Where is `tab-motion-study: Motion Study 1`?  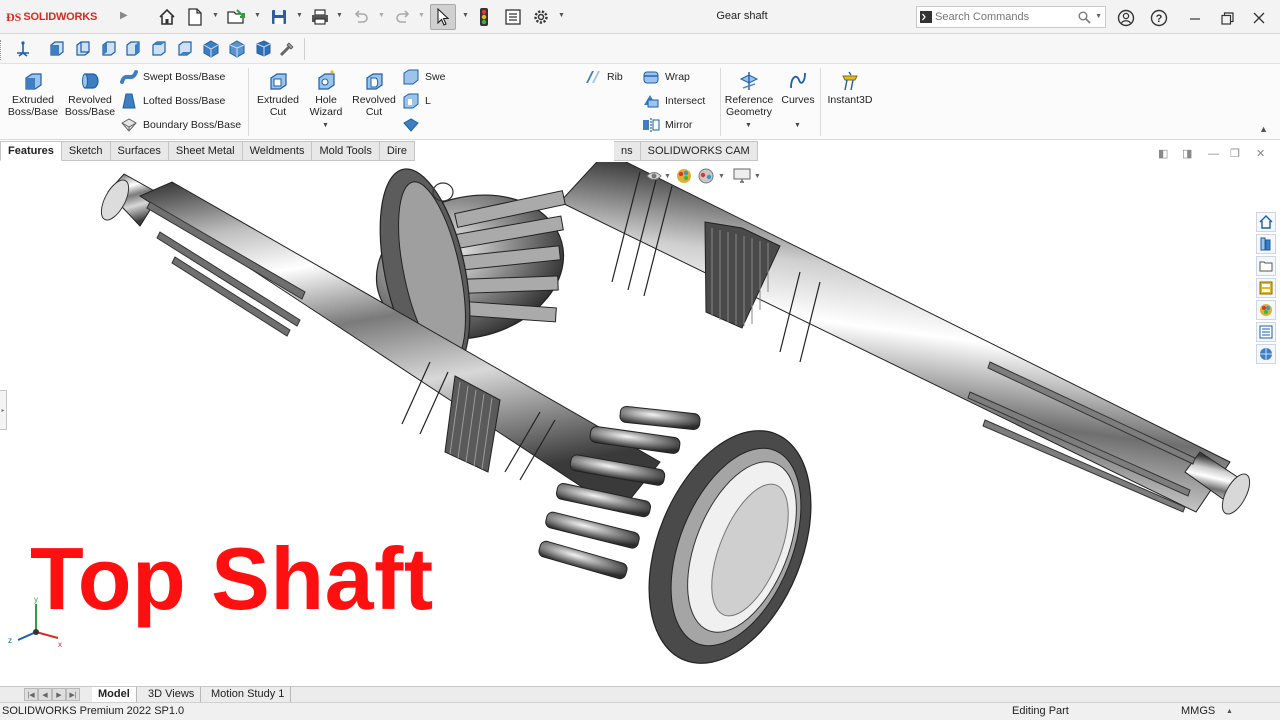 tab-motion-study: Motion Study 1 is located at coordinates (248, 694).